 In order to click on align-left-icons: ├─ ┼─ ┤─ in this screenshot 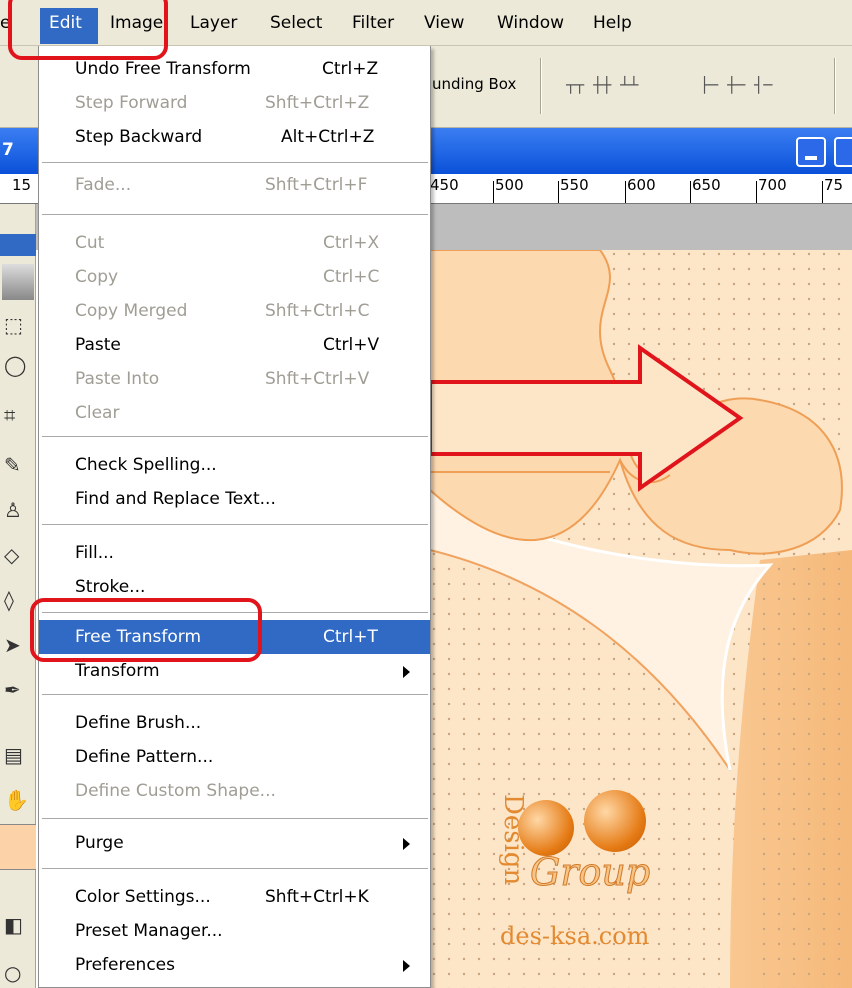, I will do `click(736, 85)`.